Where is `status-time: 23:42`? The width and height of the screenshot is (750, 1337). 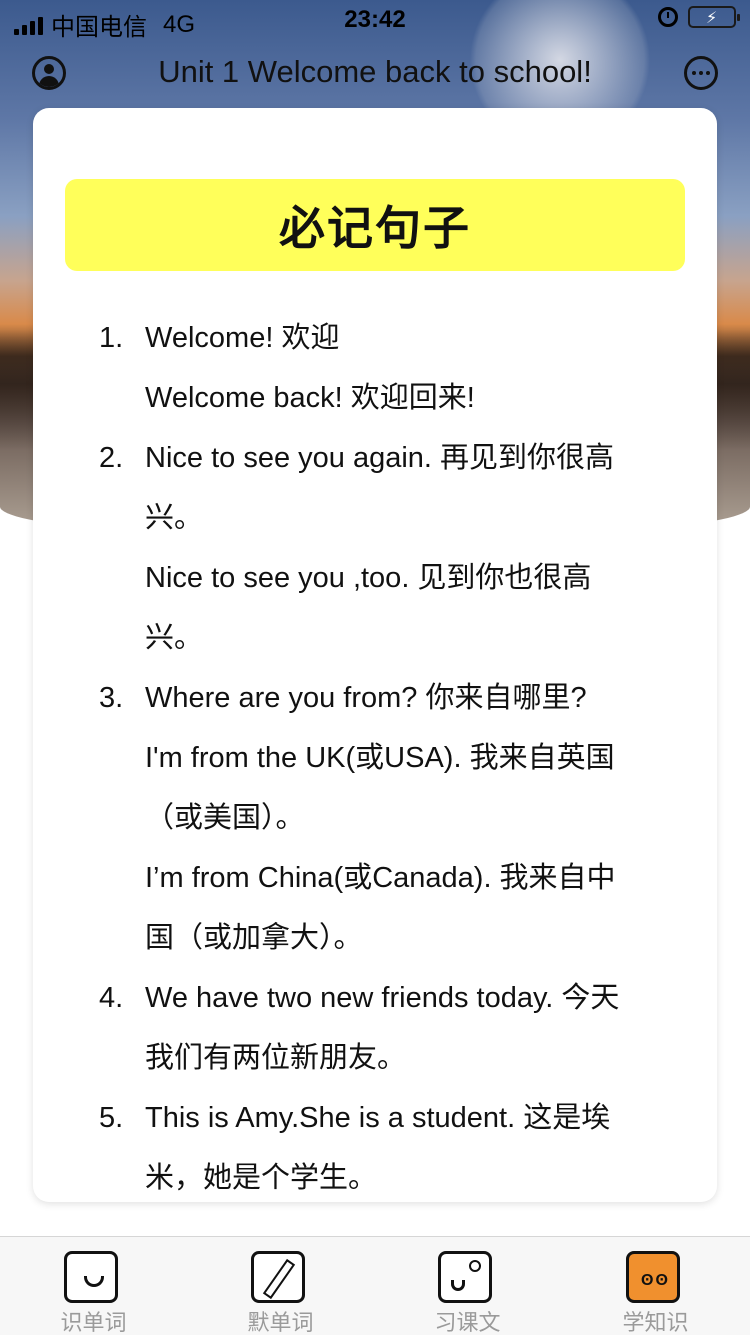 status-time: 23:42 is located at coordinates (375, 19).